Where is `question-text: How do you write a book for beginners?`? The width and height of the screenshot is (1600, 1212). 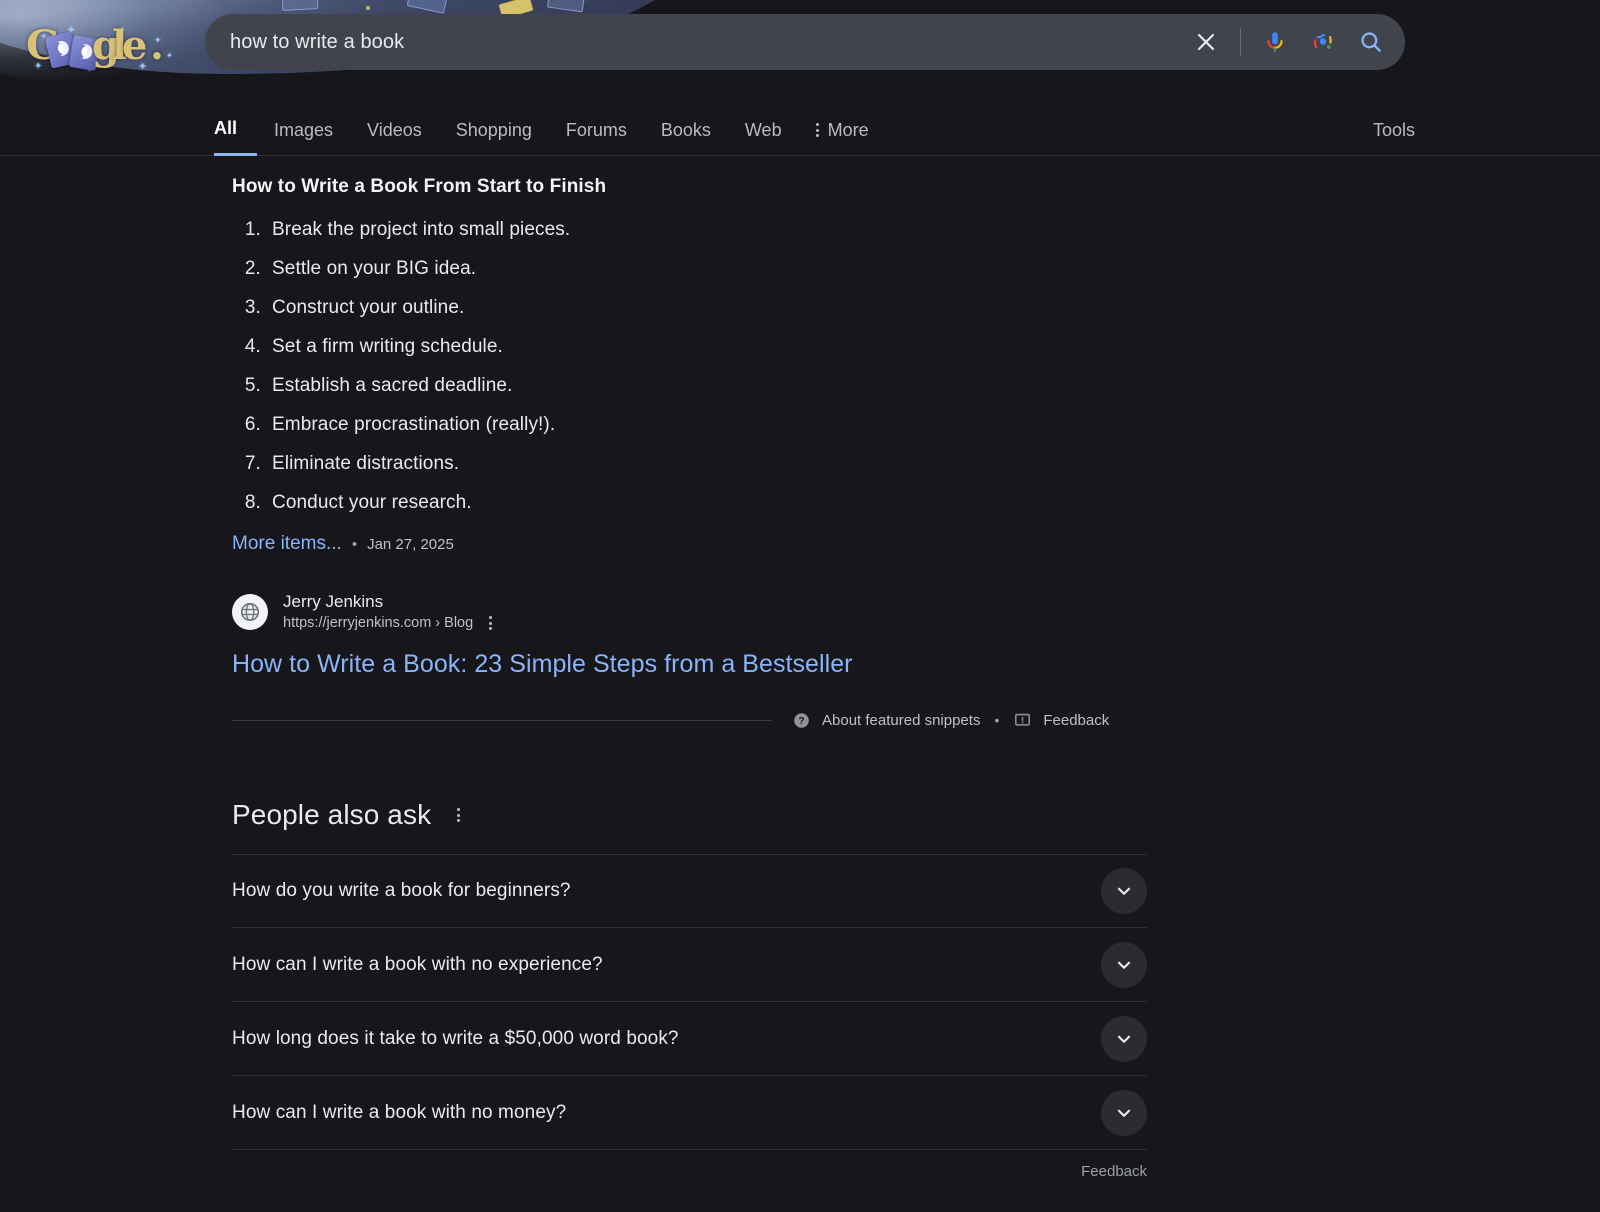
question-text: How do you write a book for beginners? is located at coordinates (401, 890).